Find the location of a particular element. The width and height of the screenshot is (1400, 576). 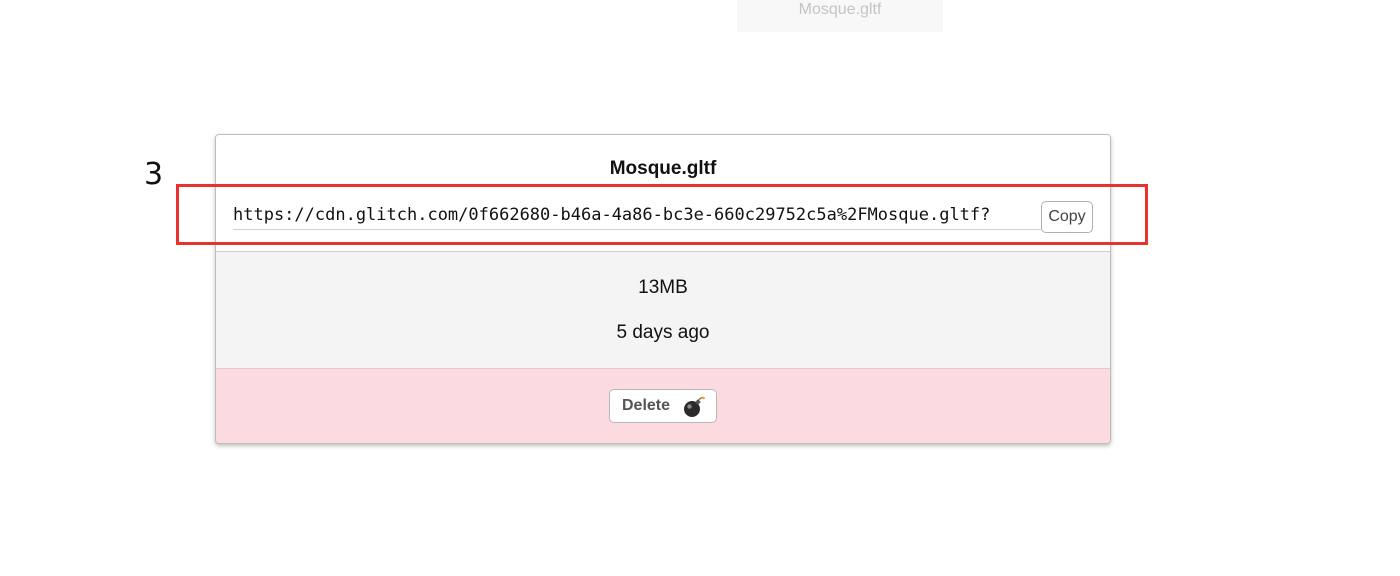

bomb-icon is located at coordinates (694, 407).